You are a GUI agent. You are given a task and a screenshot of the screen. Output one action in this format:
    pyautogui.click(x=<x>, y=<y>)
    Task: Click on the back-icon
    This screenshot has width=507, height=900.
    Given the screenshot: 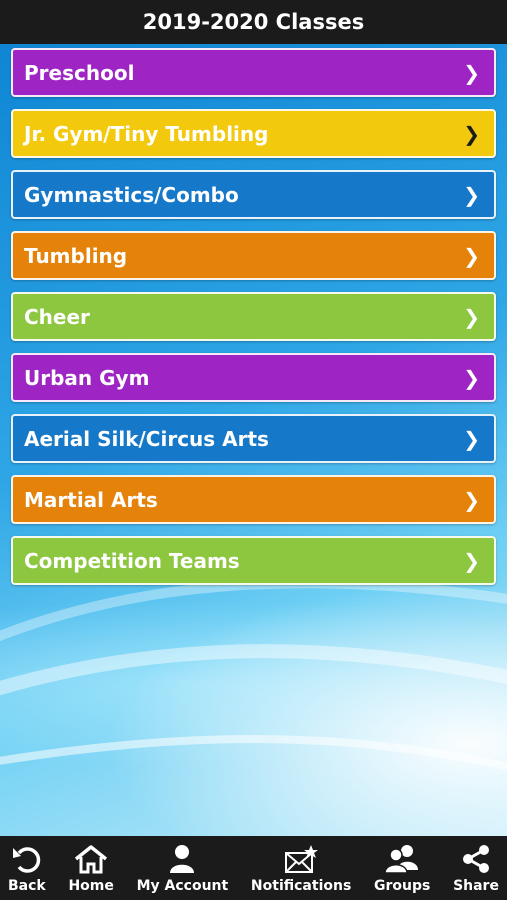 What is the action you would take?
    pyautogui.click(x=26, y=860)
    